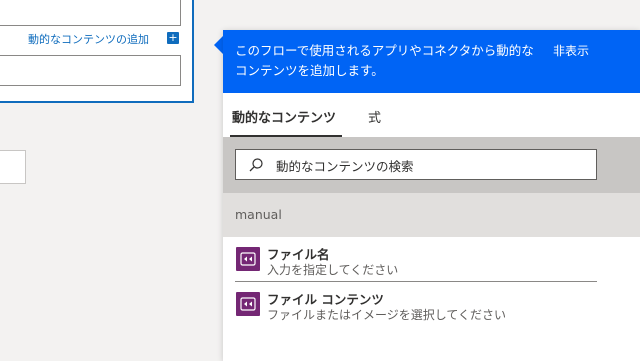 Image resolution: width=640 pixels, height=361 pixels. Describe the element at coordinates (374, 116) in the screenshot. I see `tab-expression: 式` at that location.